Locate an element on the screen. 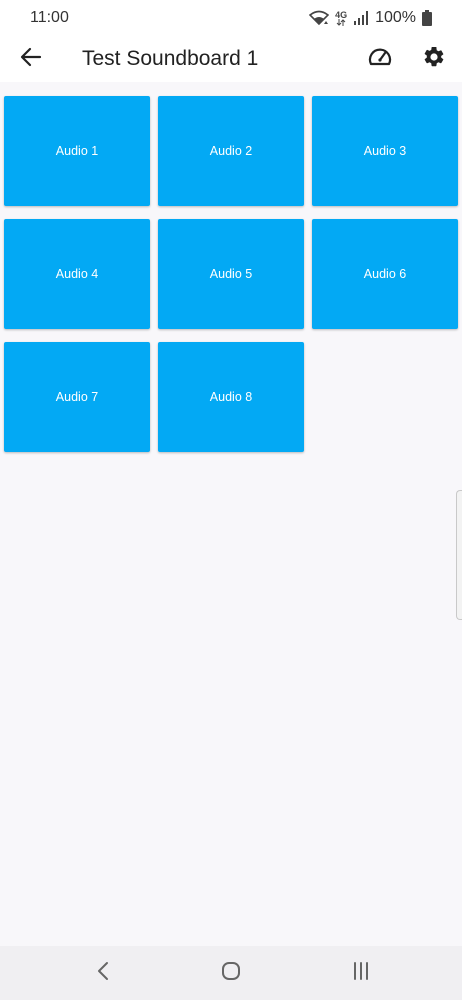 This screenshot has height=1000, width=462. sound-tile-label: Audio 1 is located at coordinates (77, 151).